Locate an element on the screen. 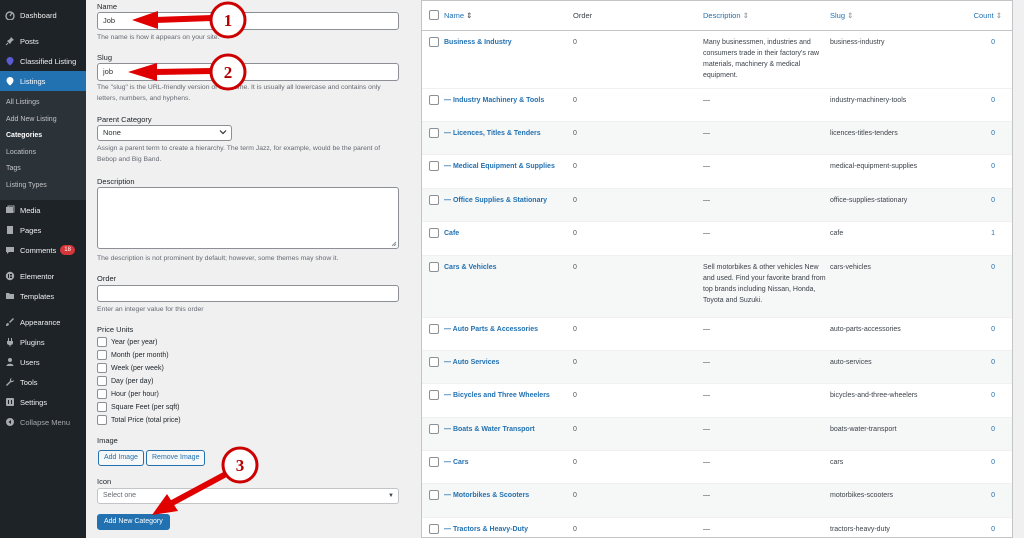 This screenshot has width=1024, height=538. menu-classified-listing: Classified Listing is located at coordinates (43, 61).